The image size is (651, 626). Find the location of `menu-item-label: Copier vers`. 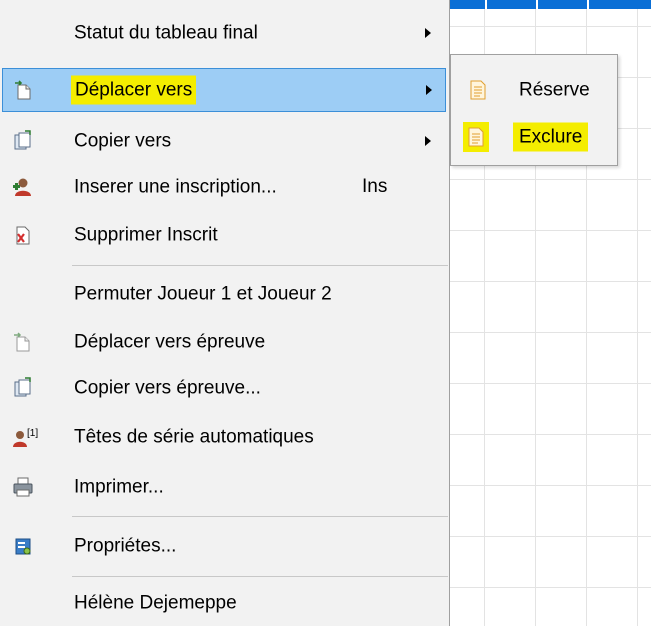

menu-item-label: Copier vers is located at coordinates (123, 140).